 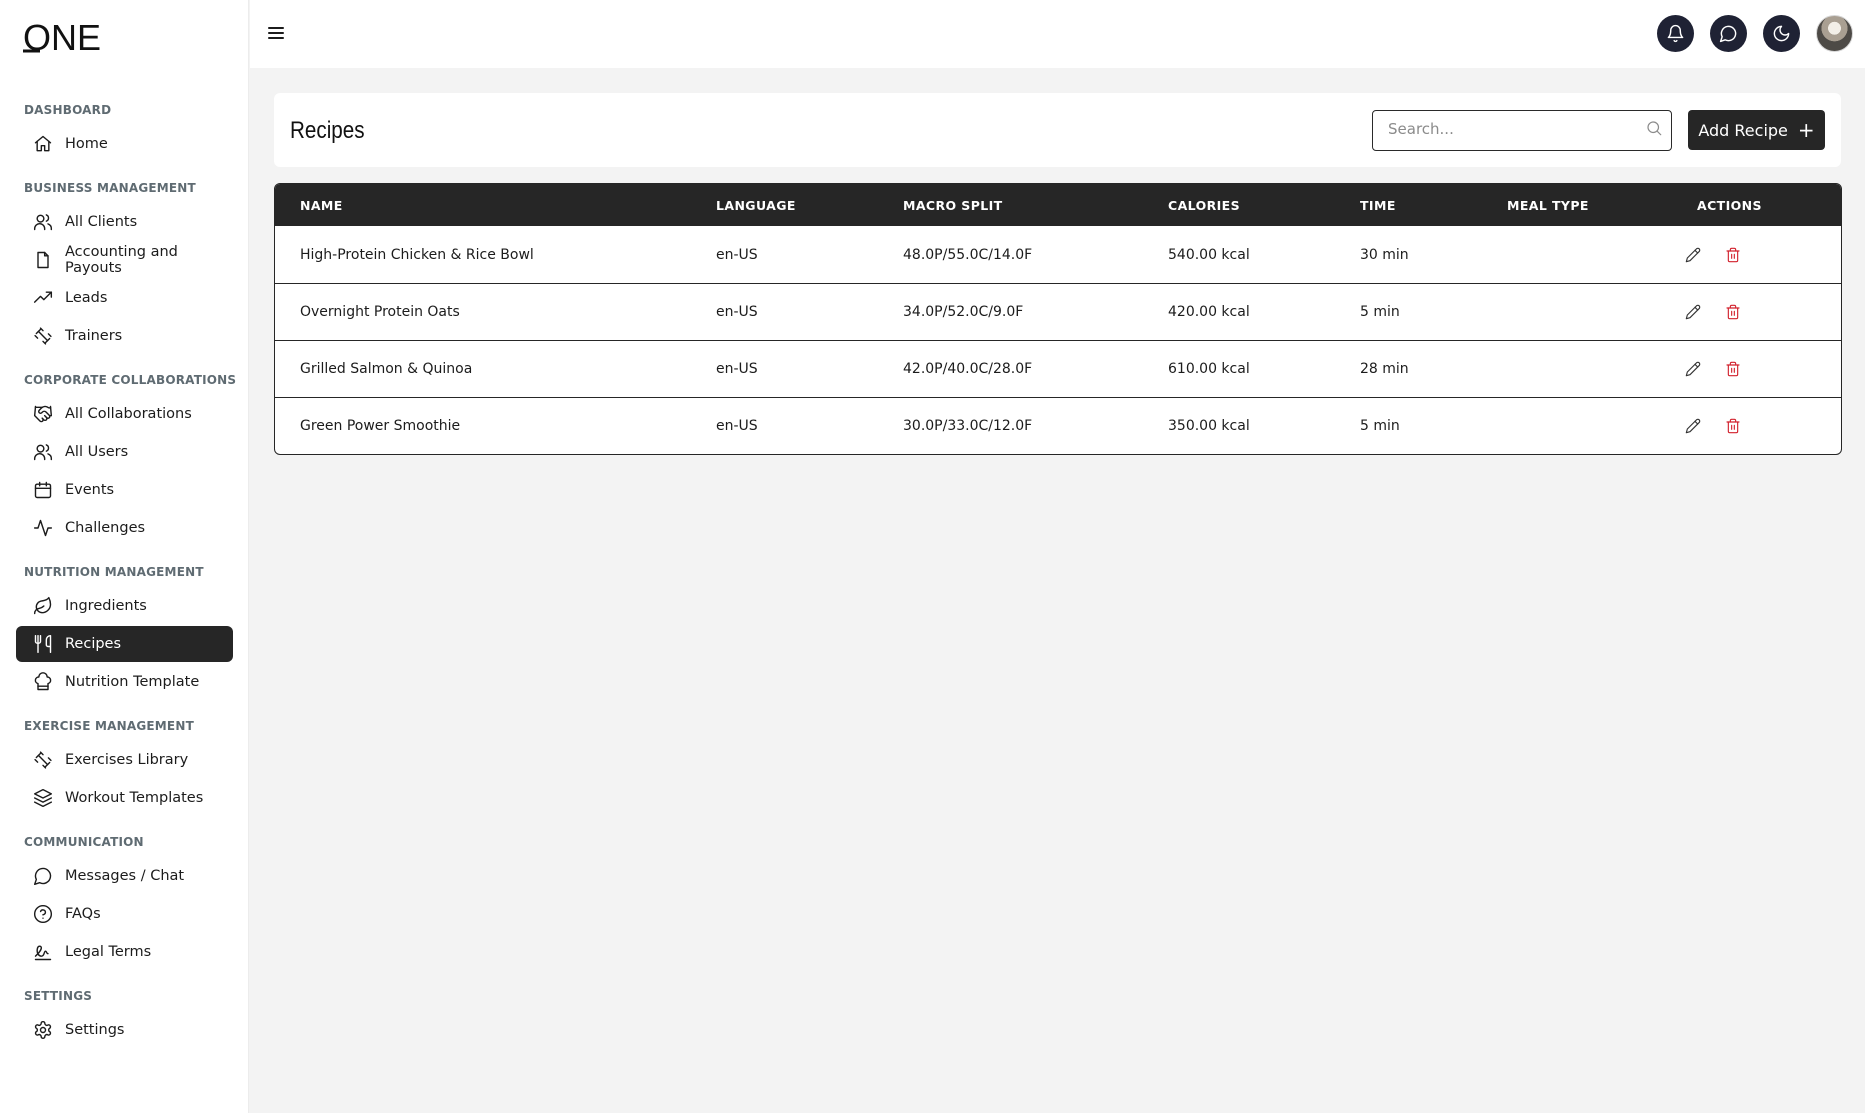 I want to click on leaf-icon, so click(x=43, y=606).